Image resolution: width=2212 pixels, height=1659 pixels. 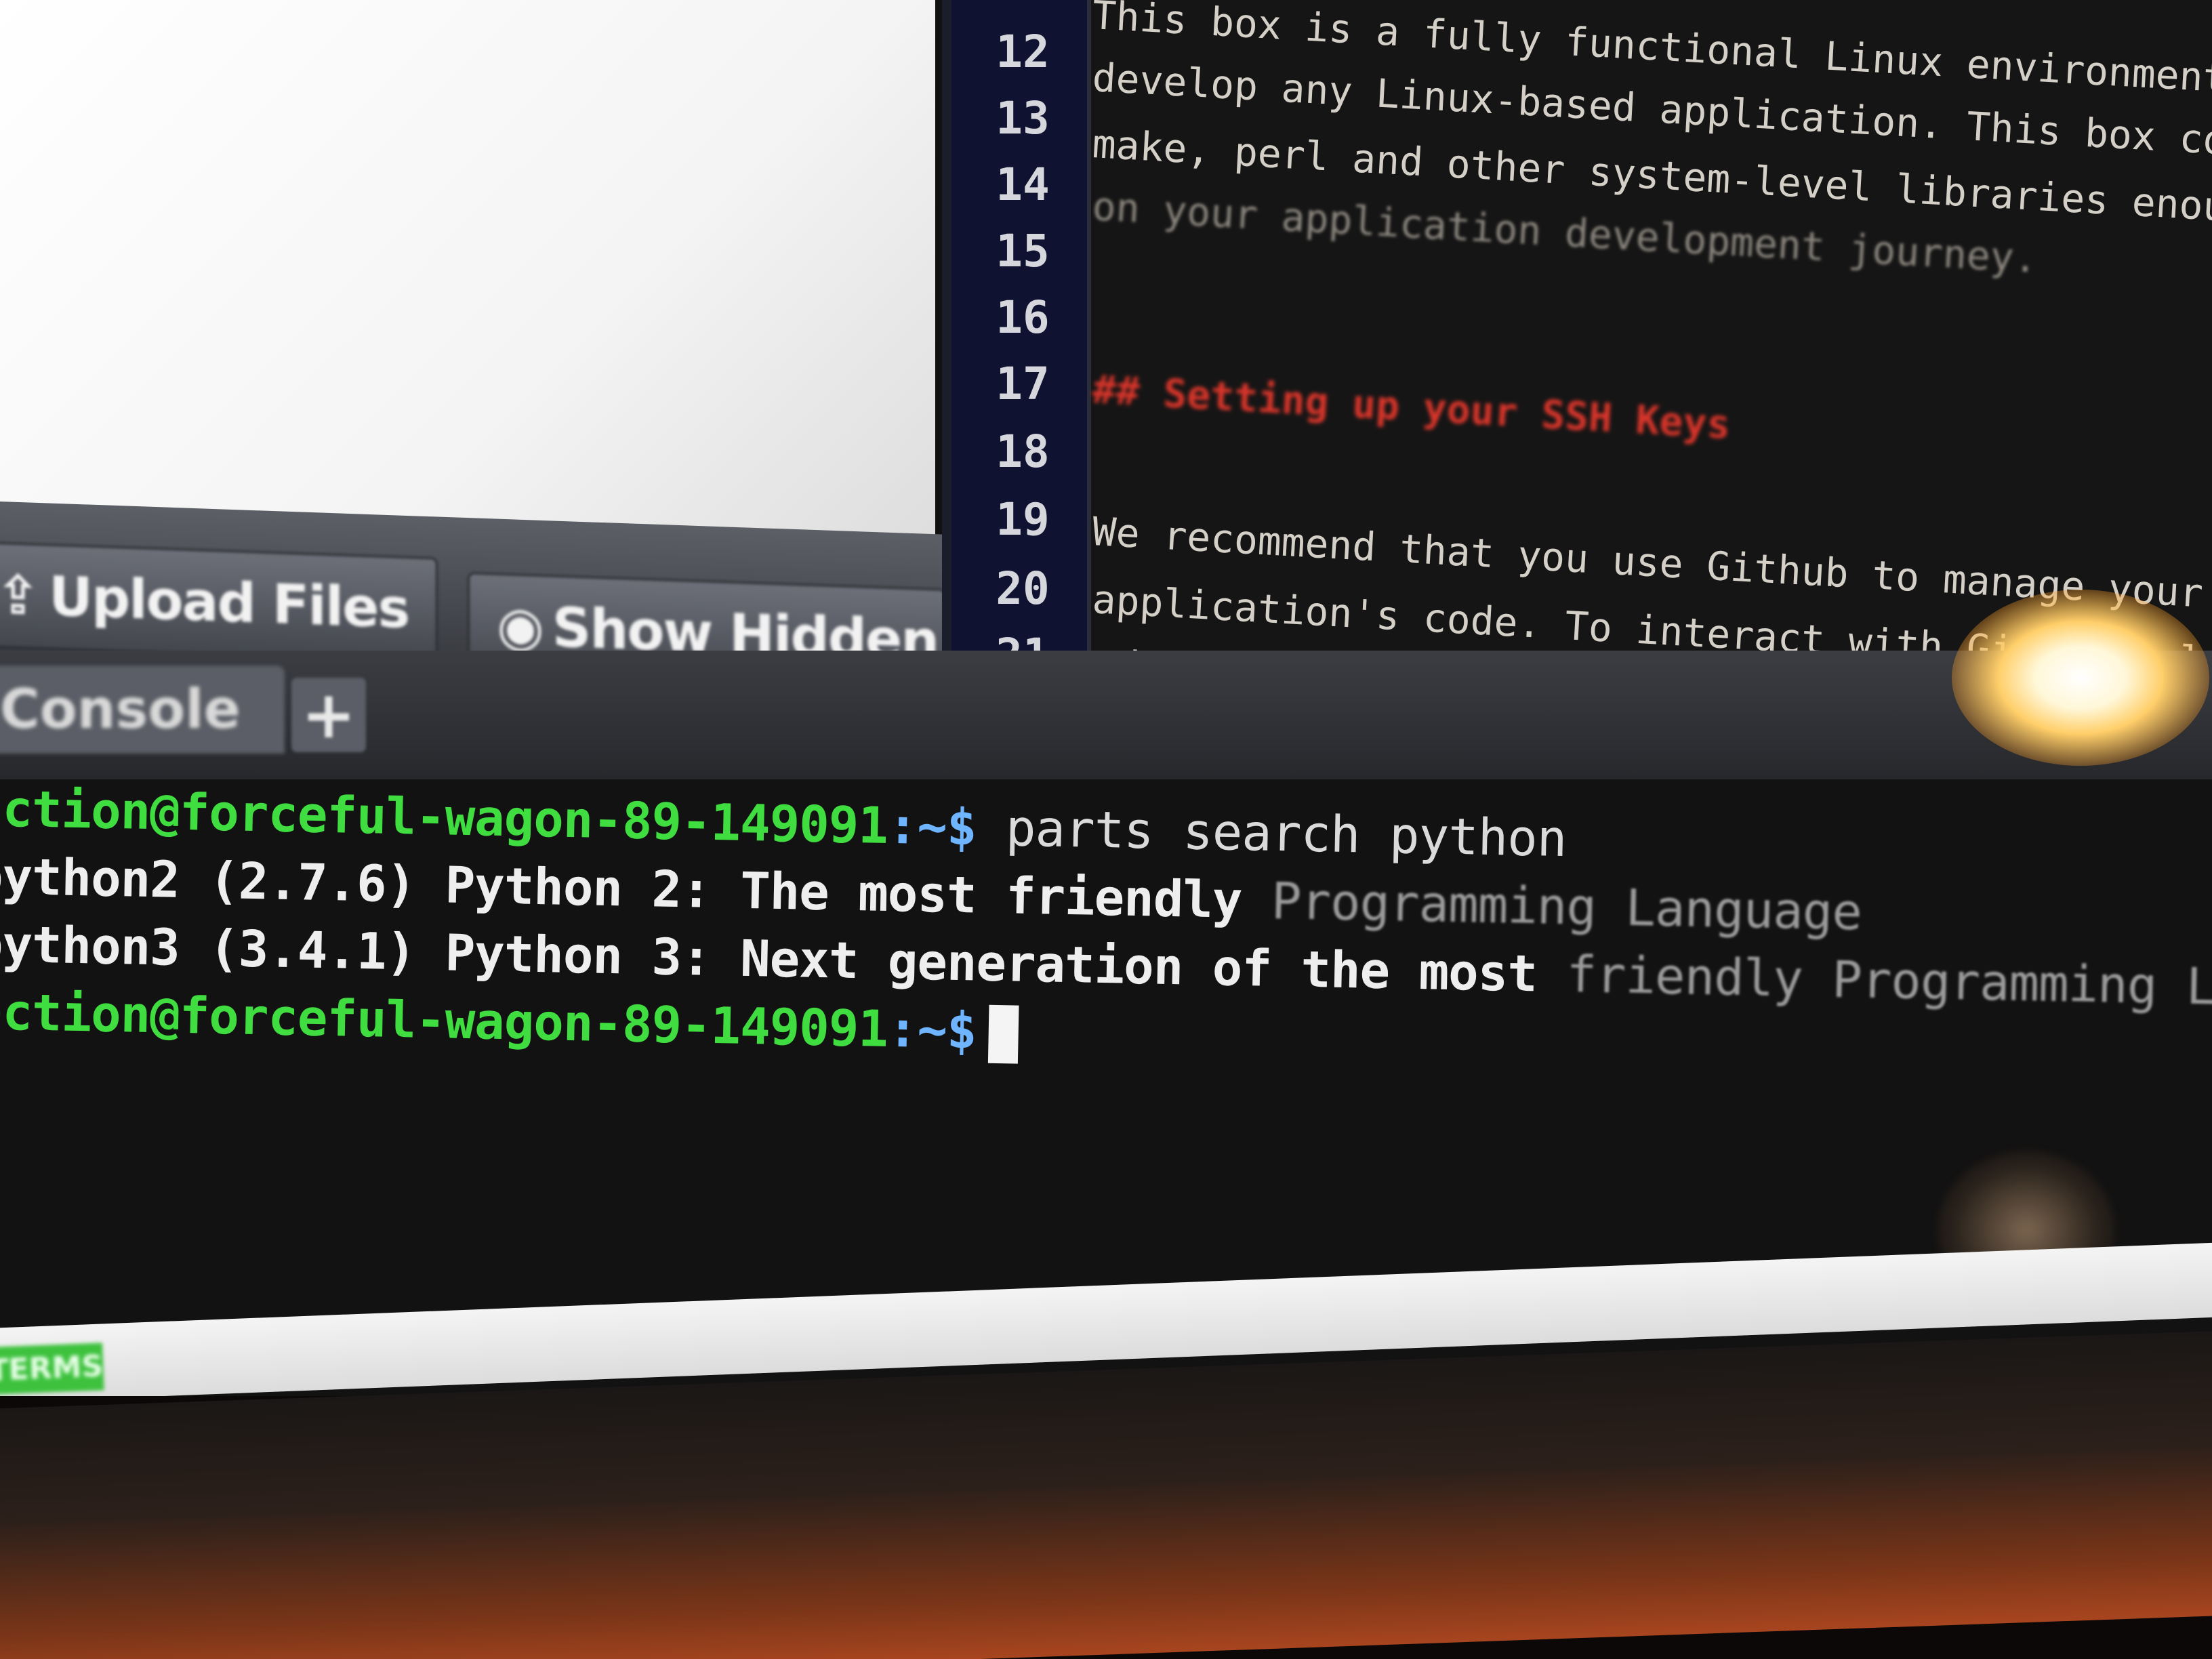 I want to click on line-number: 16, so click(x=1023, y=317).